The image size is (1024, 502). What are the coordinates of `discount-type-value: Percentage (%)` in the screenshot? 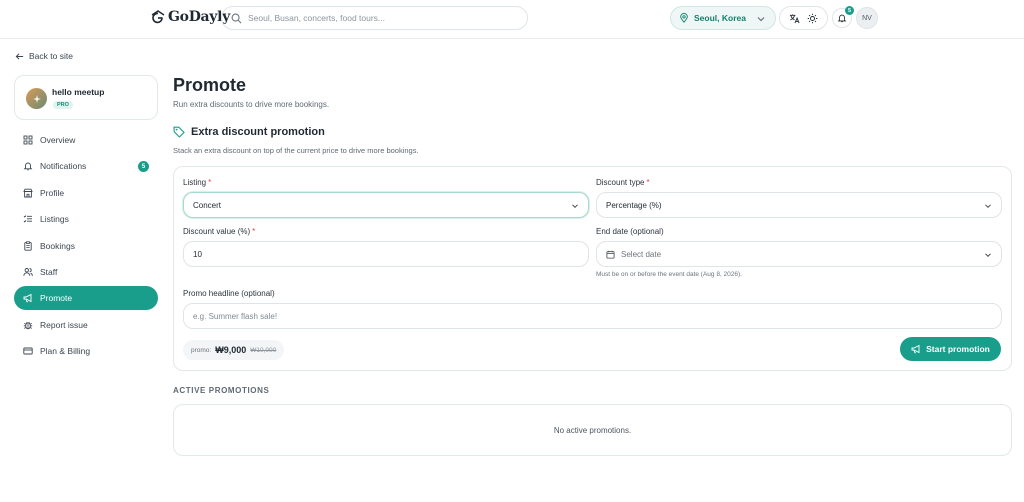 It's located at (634, 205).